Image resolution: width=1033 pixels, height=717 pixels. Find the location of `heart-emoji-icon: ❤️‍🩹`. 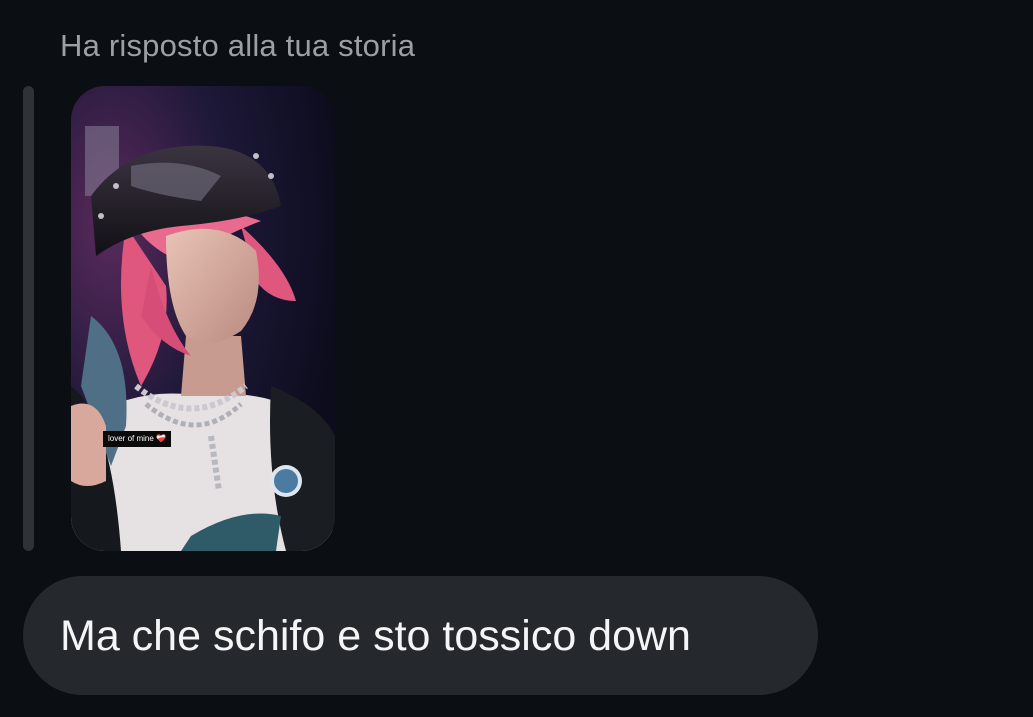

heart-emoji-icon: ❤️‍🩹 is located at coordinates (161, 438).